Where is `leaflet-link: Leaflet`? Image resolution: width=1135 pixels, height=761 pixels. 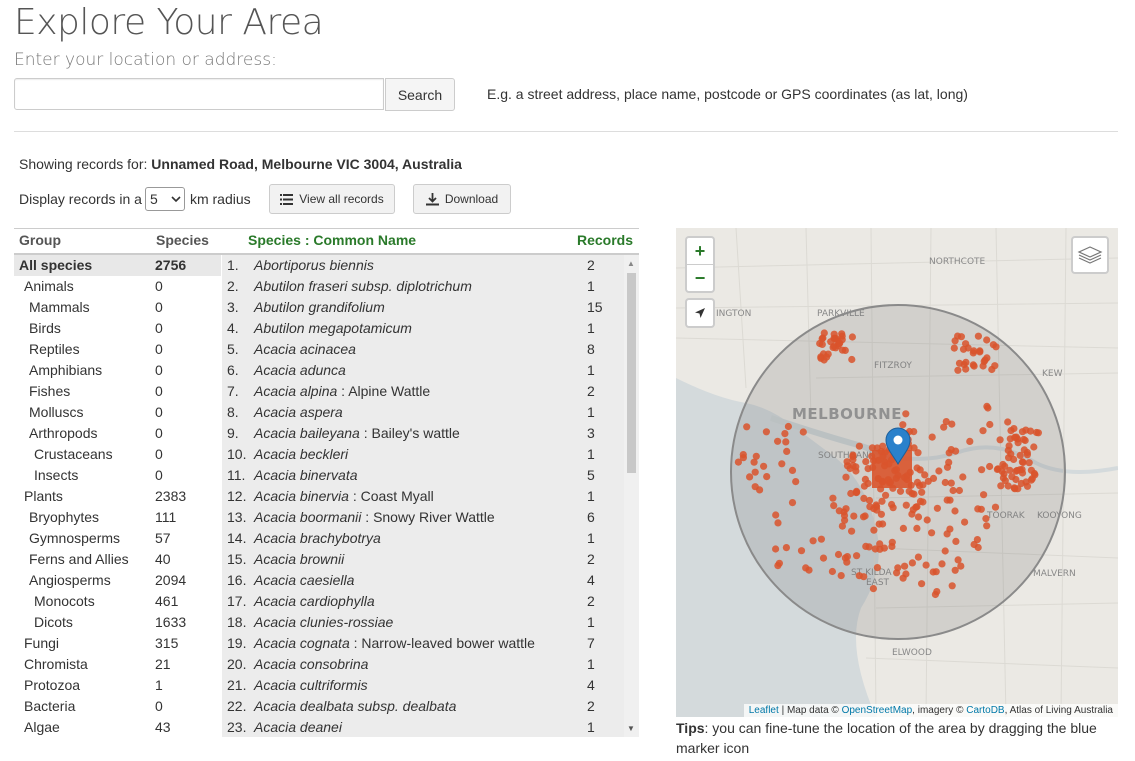
leaflet-link: Leaflet is located at coordinates (764, 710).